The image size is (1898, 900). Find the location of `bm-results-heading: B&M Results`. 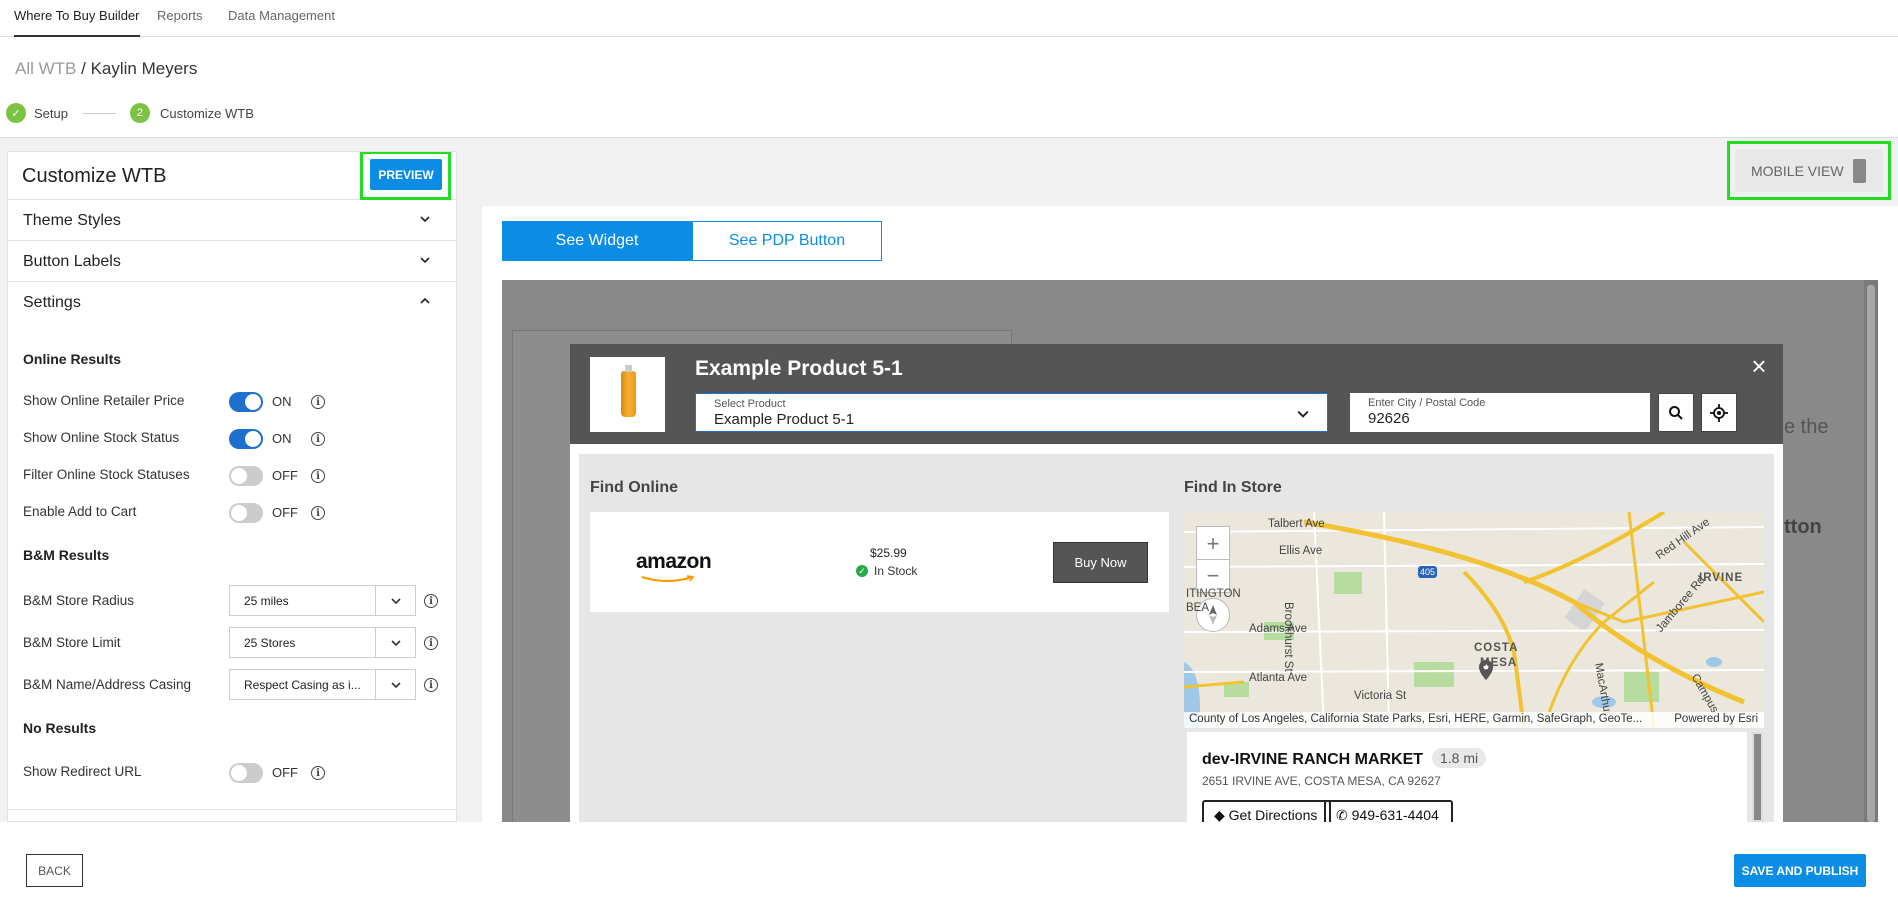

bm-results-heading: B&M Results is located at coordinates (66, 555).